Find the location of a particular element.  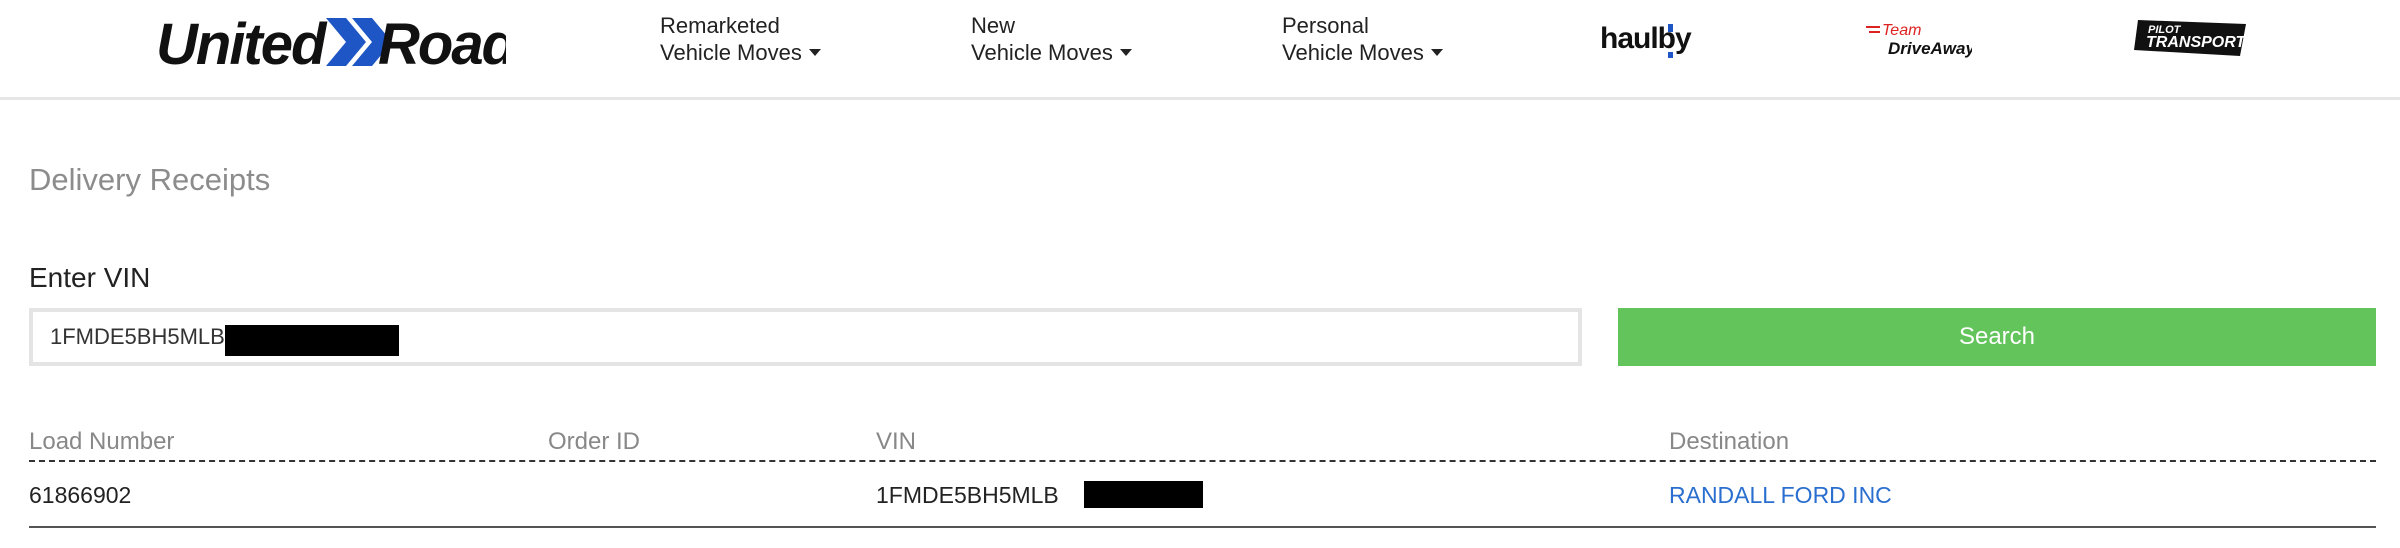

nav-new-vehicle-moves: New Vehicle Moves is located at coordinates (1051, 39).